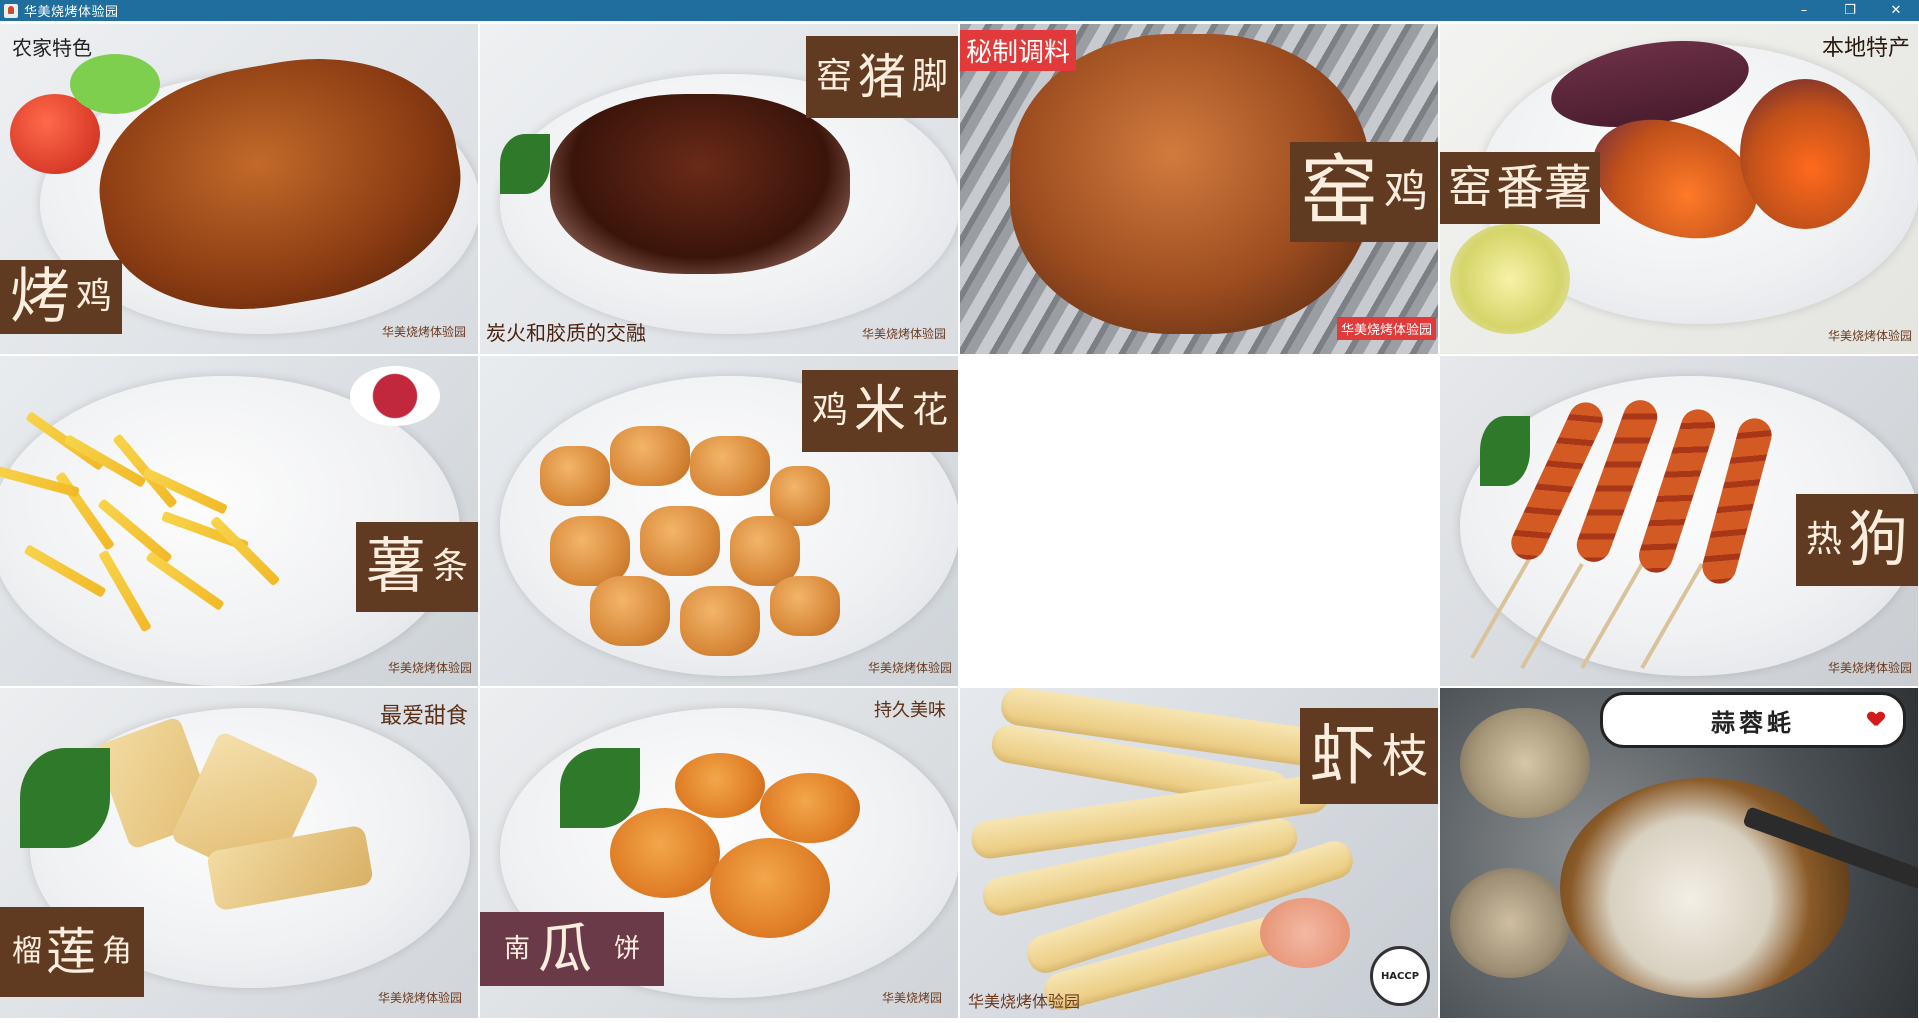  I want to click on heart-icon, so click(1876, 719).